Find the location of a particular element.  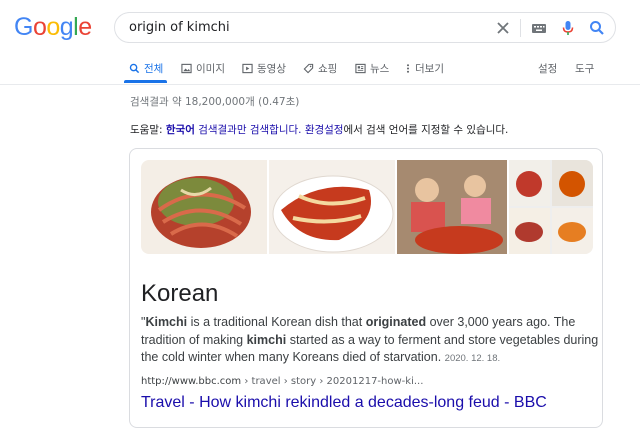

tab-images: 이미지 is located at coordinates (203, 68).